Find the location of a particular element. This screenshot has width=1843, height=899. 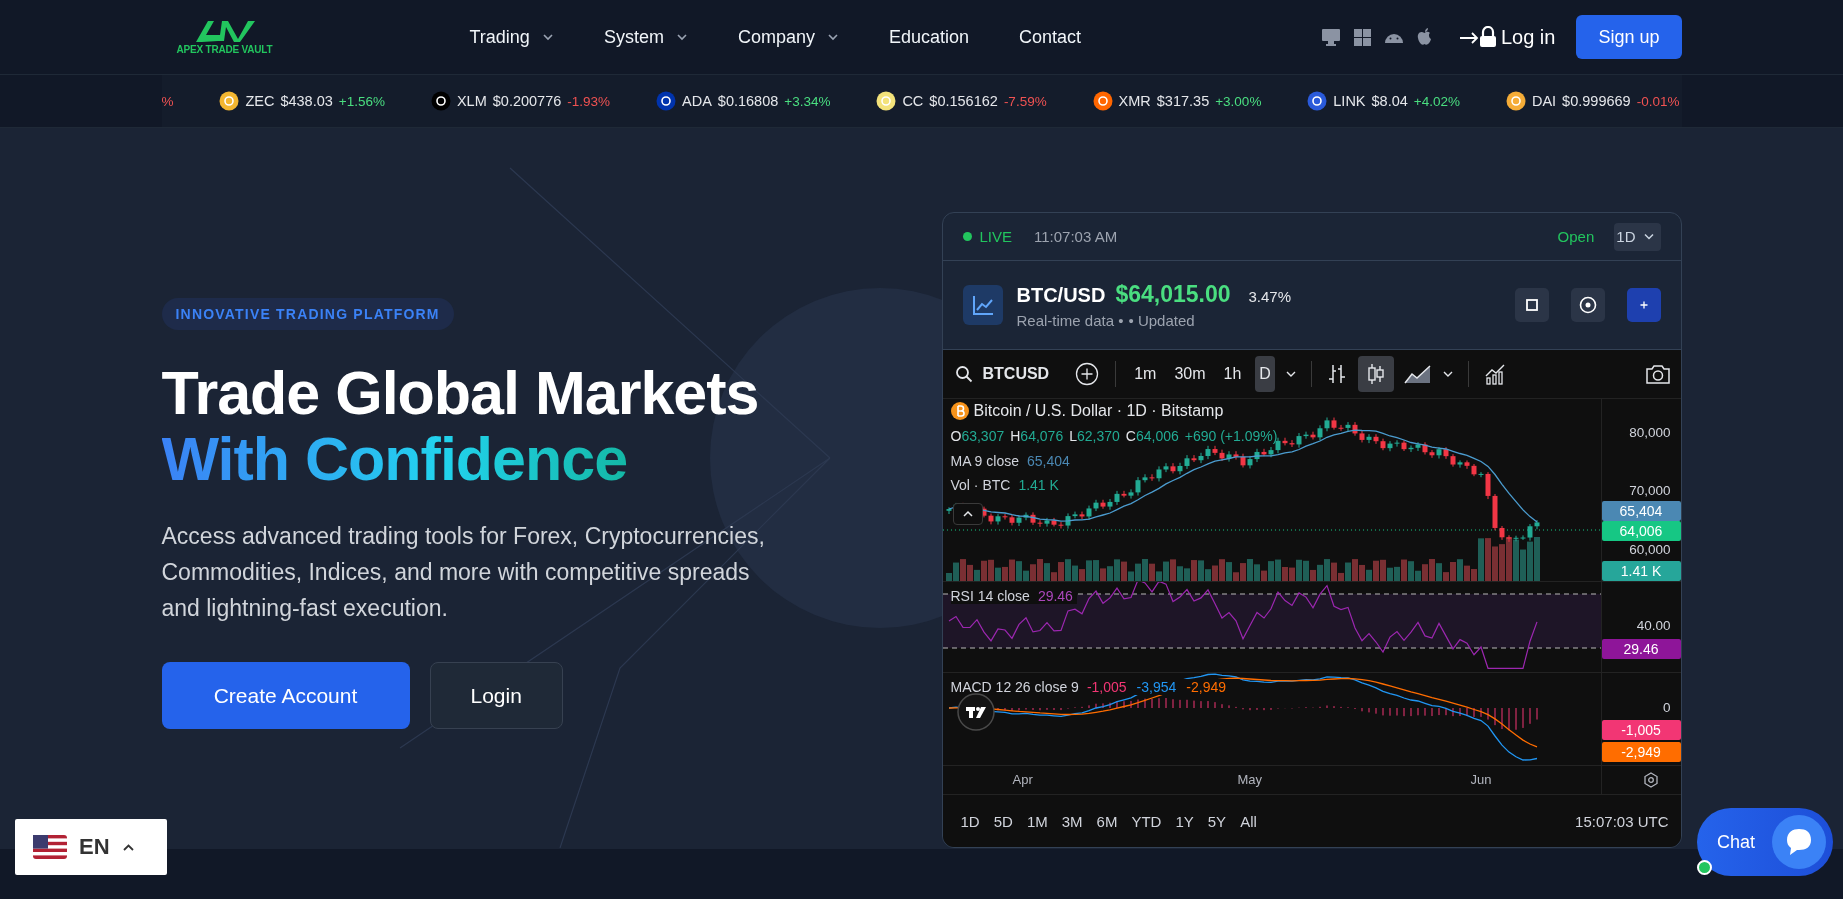

ticker-symbol: XMR is located at coordinates (1134, 101).